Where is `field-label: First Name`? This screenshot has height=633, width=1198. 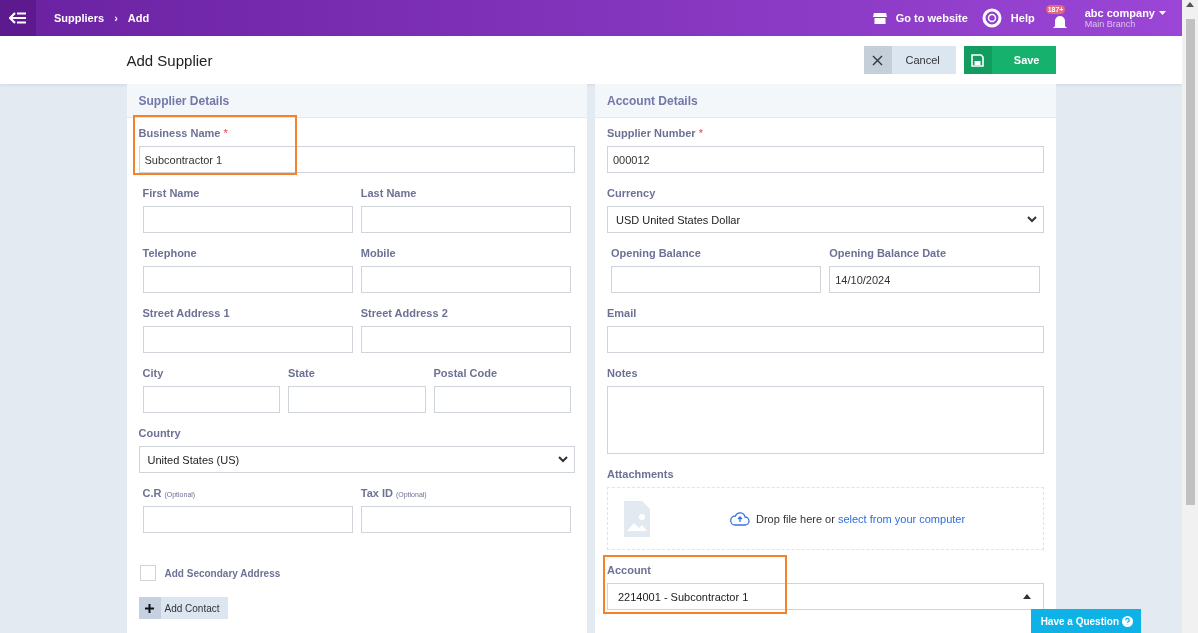
field-label: First Name is located at coordinates (171, 193).